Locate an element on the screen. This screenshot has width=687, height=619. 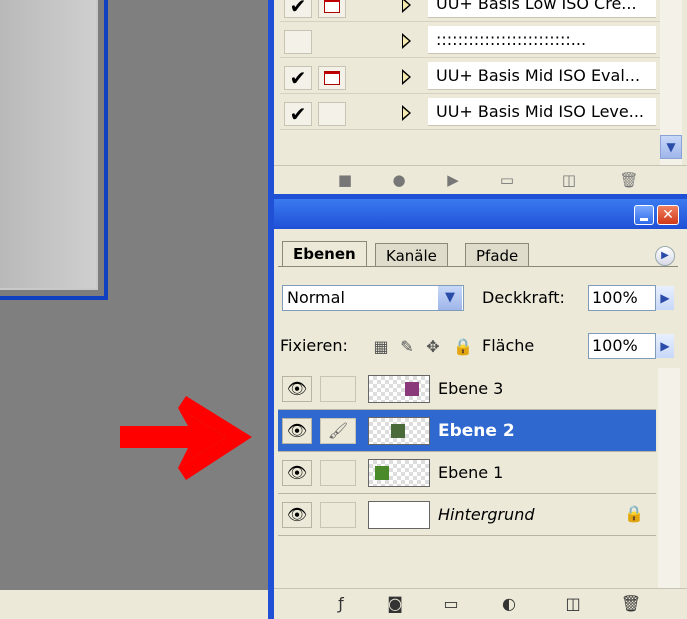
fill-slider-button: ▶ is located at coordinates (665, 346).